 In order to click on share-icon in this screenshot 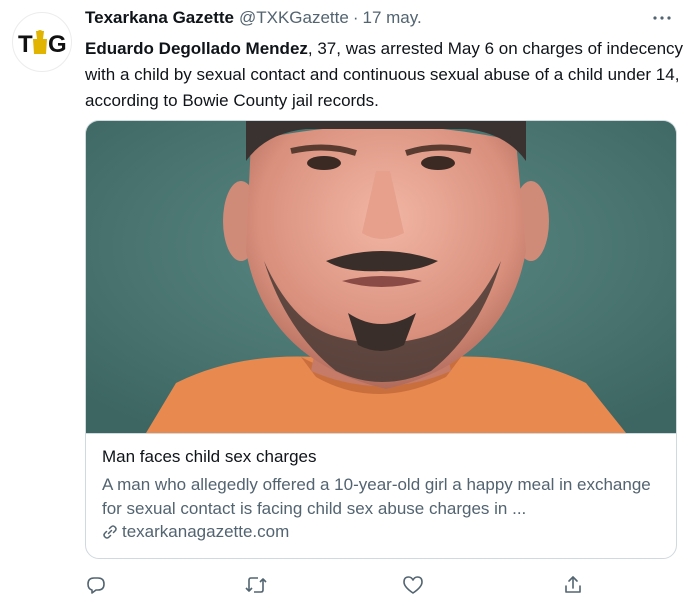, I will do `click(573, 584)`.